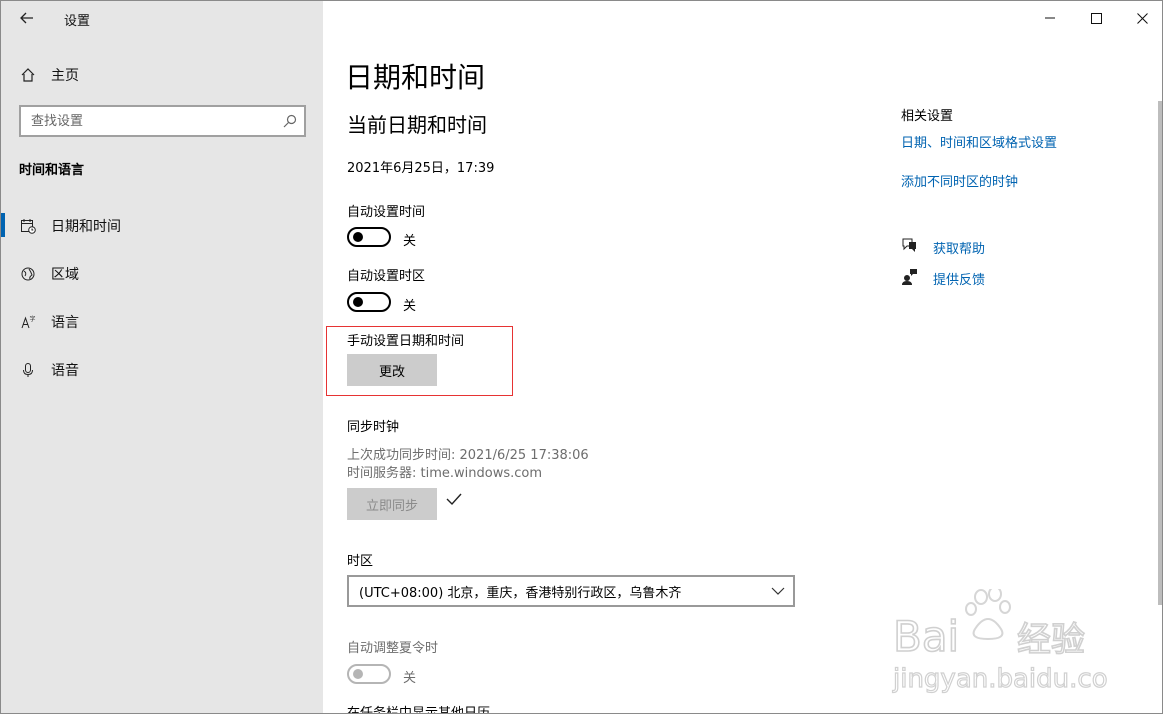 The width and height of the screenshot is (1163, 714). What do you see at coordinates (979, 141) in the screenshot?
I see `regional-format-link: 日期、时间和区域格式设置` at bounding box center [979, 141].